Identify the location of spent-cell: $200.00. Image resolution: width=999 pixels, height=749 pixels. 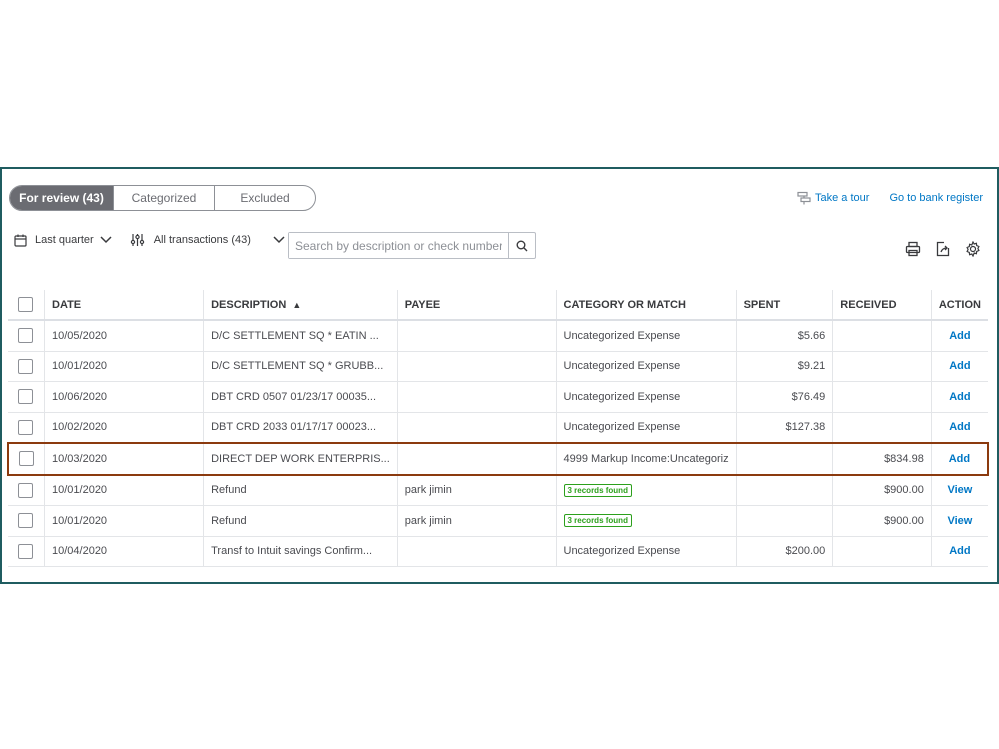
(784, 551).